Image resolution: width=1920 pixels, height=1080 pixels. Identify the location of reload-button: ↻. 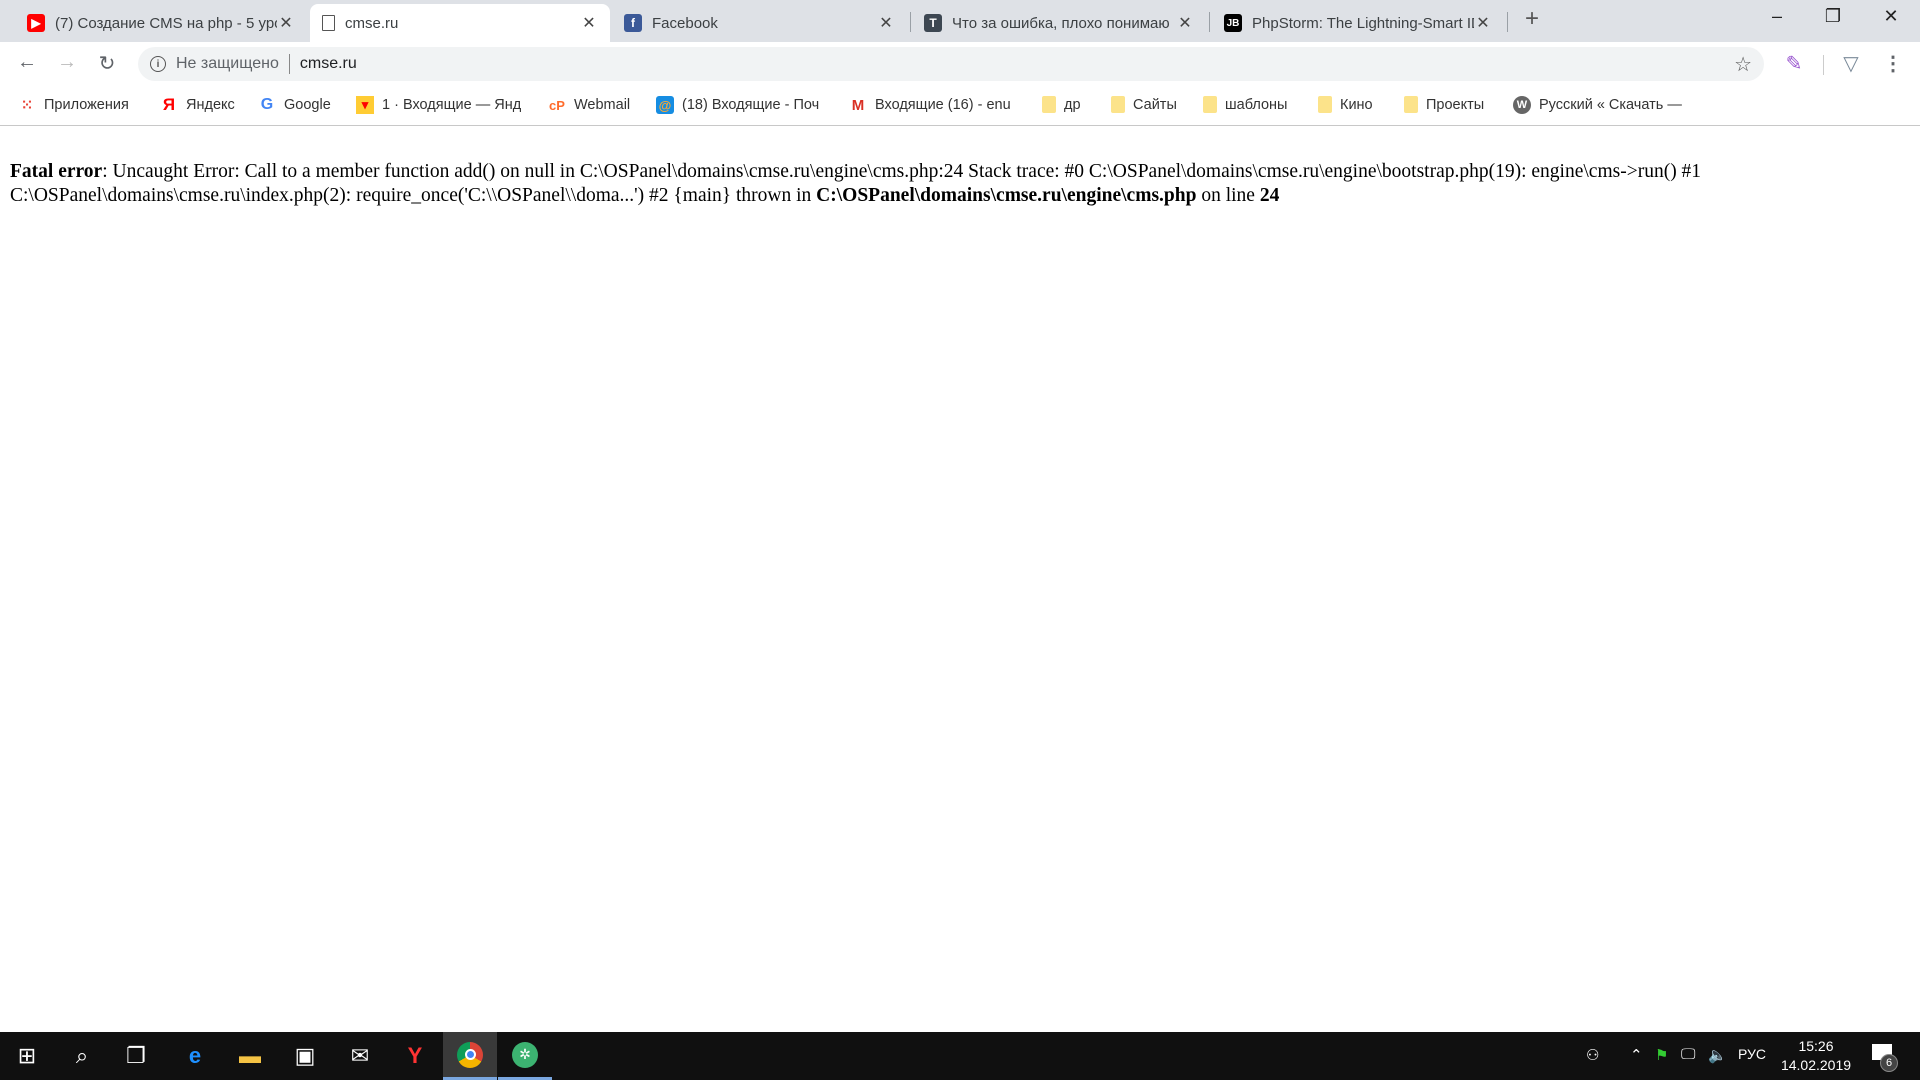
(107, 63).